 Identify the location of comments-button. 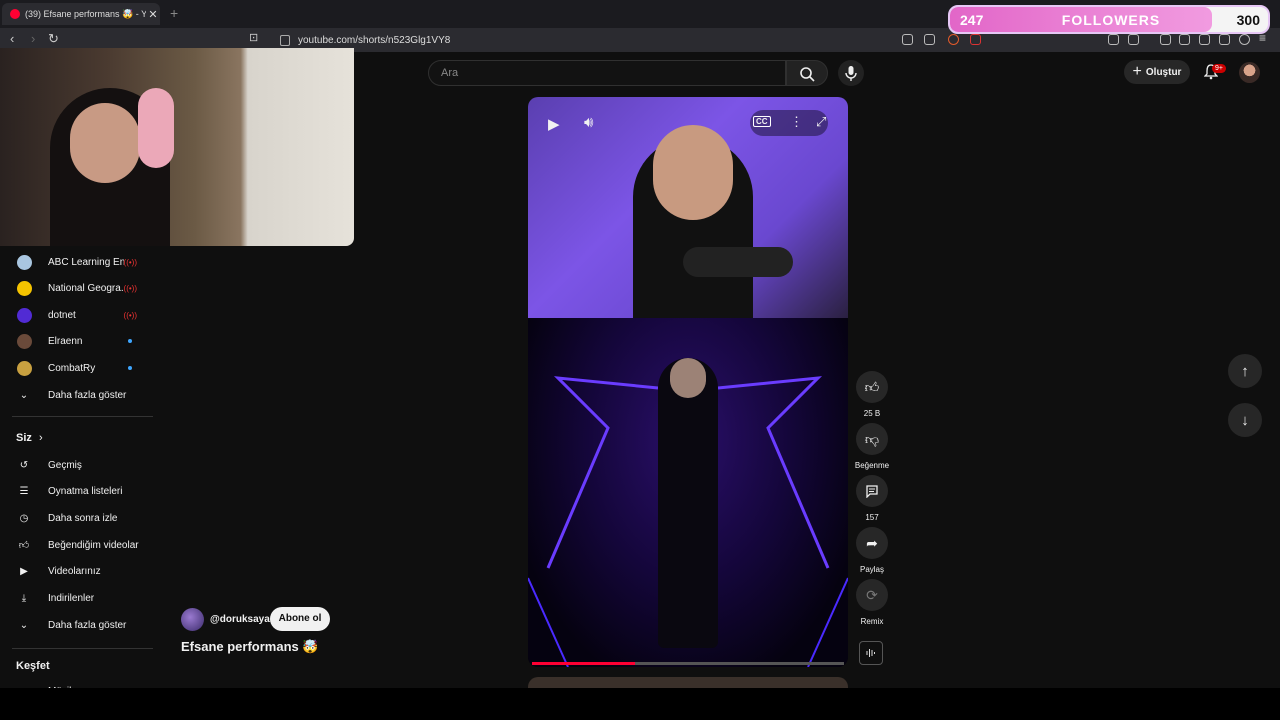
(872, 491).